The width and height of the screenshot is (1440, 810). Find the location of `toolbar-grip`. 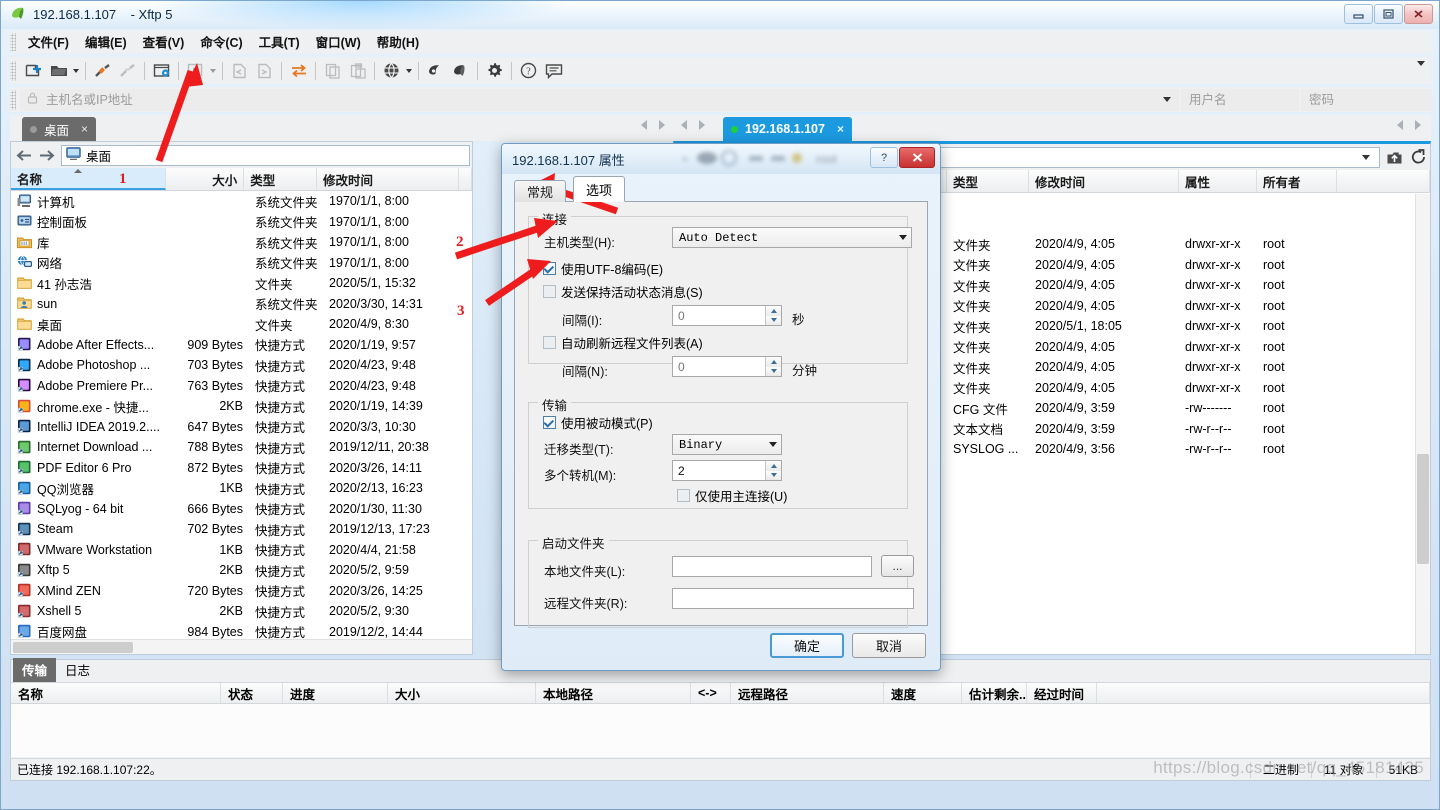

toolbar-grip is located at coordinates (13, 70).